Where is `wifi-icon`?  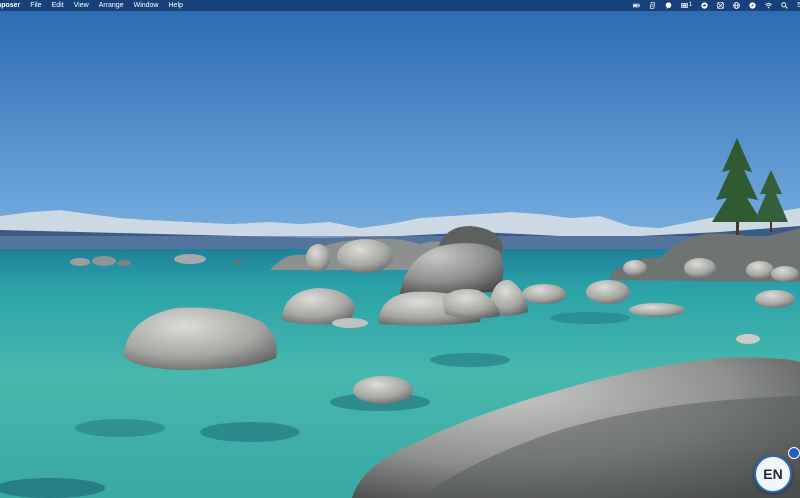
wifi-icon is located at coordinates (769, 5).